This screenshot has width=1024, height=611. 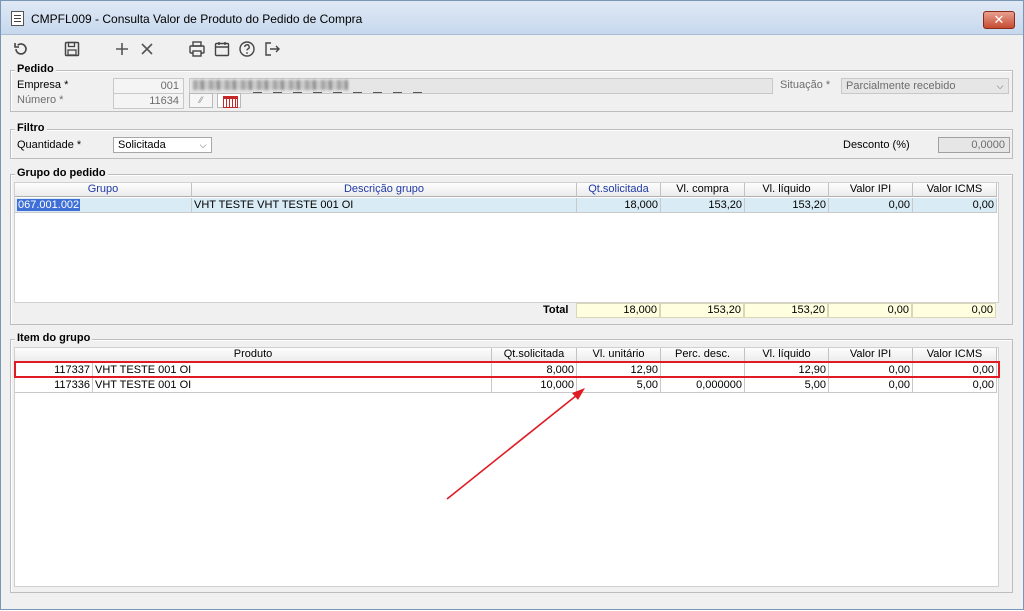 I want to click on table-cell, so click(x=703, y=370).